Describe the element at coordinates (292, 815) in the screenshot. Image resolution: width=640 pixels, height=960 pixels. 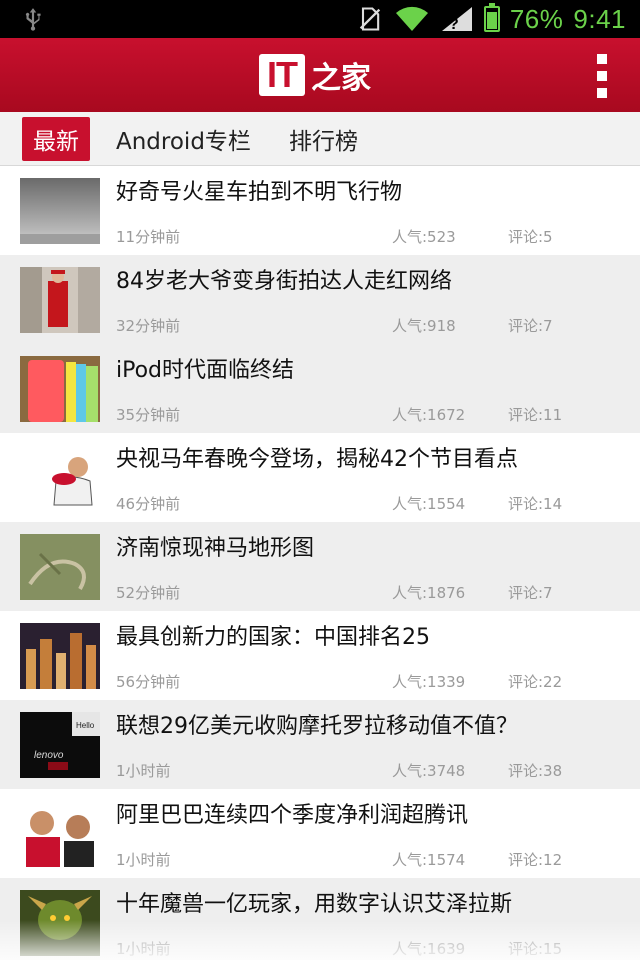
I see `article-title: 阿里巴巴连续四个季度净利润超腾讯` at that location.